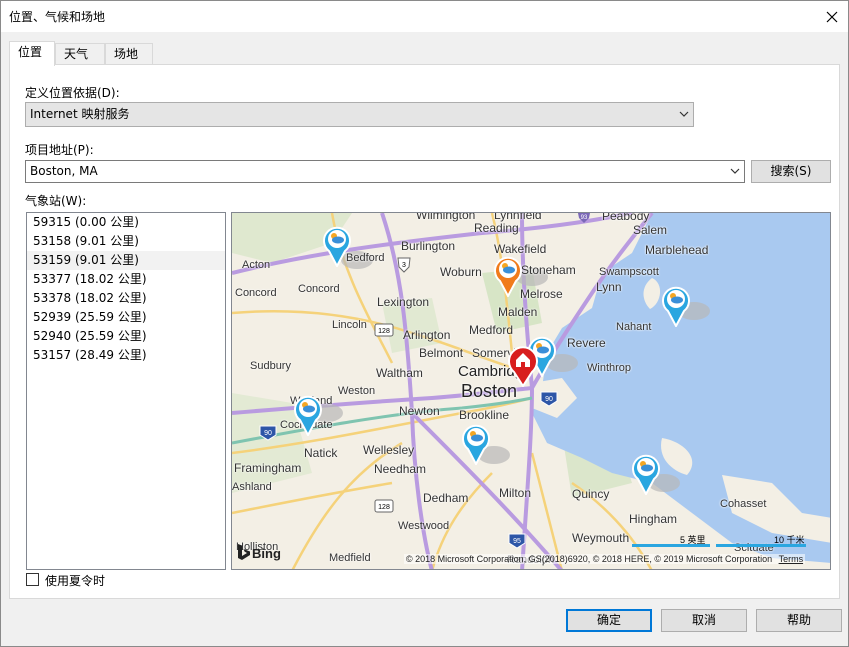 This screenshot has height=647, width=849. I want to click on map-label: Reading, so click(496, 228).